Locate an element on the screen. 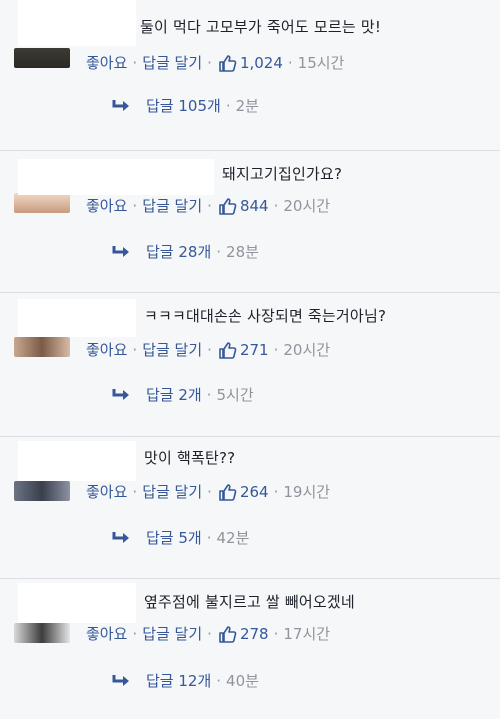 Image resolution: width=500 pixels, height=719 pixels. like-count: 264 is located at coordinates (254, 492).